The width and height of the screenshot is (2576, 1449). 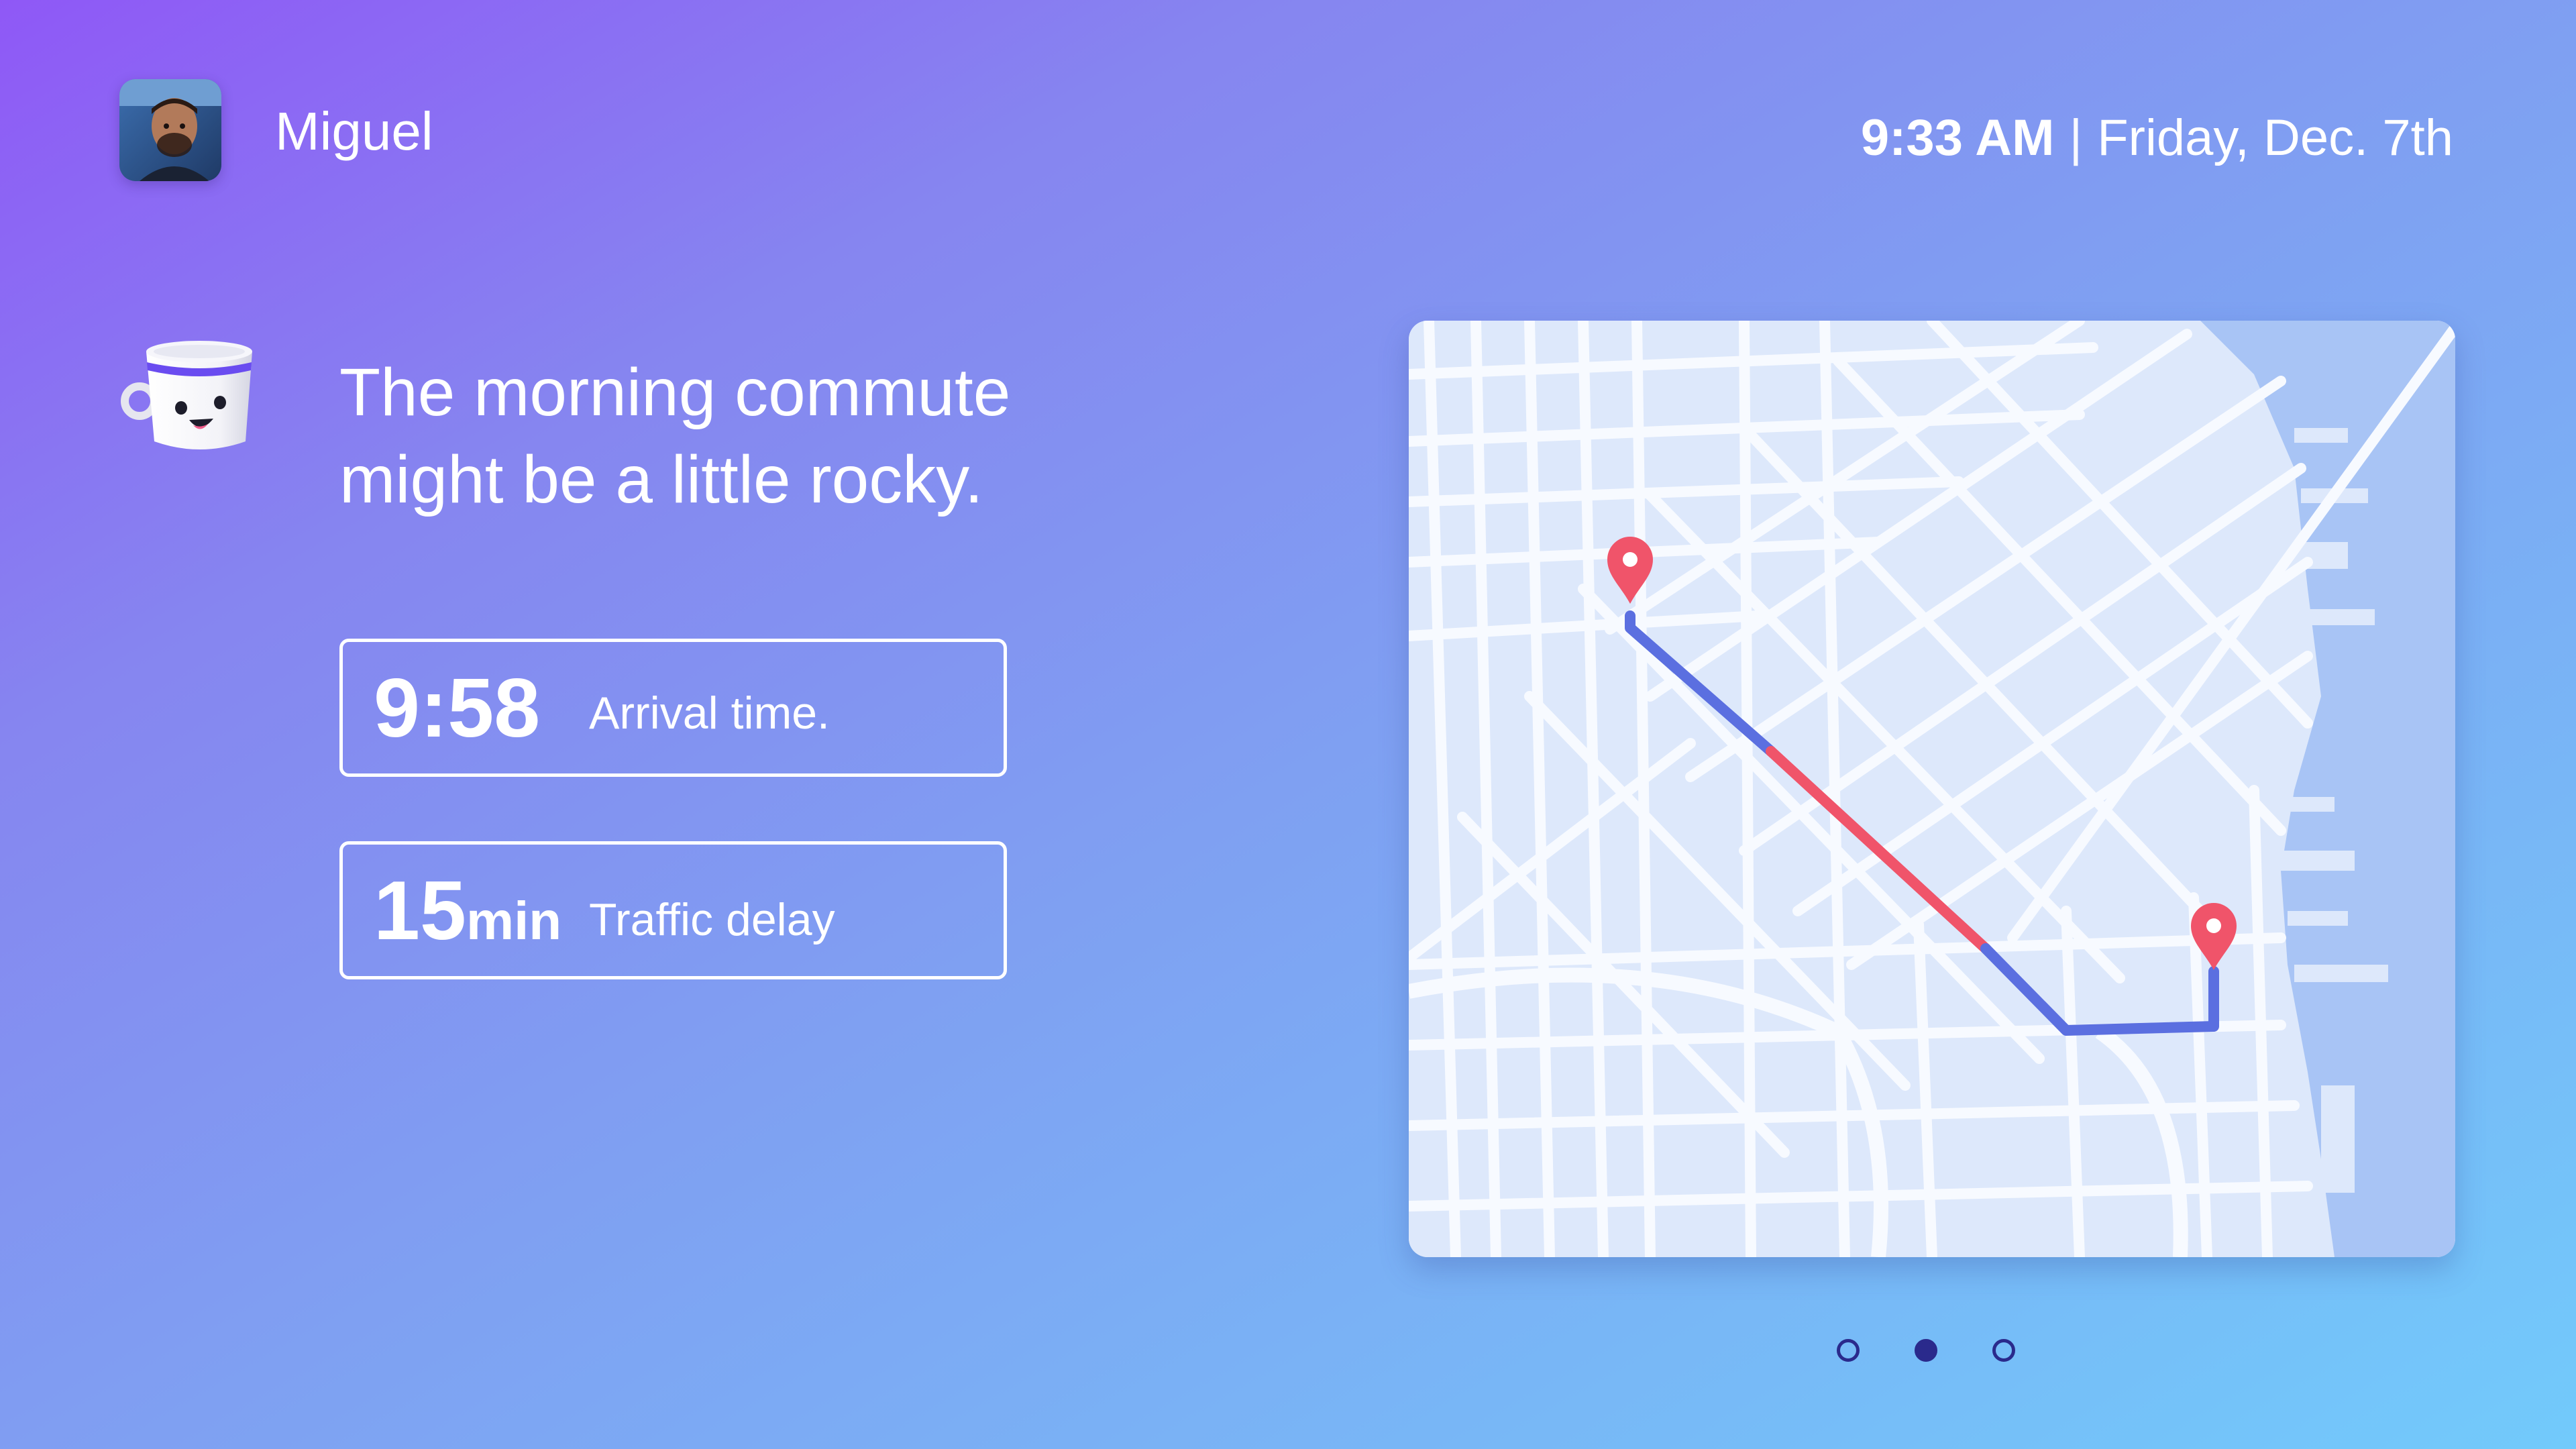 I want to click on user-avatar, so click(x=170, y=130).